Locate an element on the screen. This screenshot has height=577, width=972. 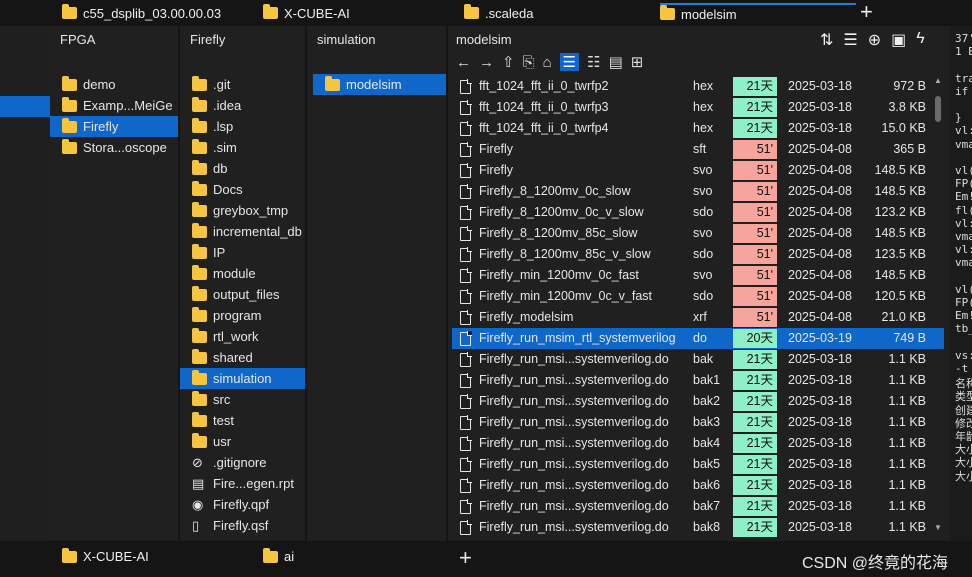
folder-item: shared is located at coordinates (242, 357).